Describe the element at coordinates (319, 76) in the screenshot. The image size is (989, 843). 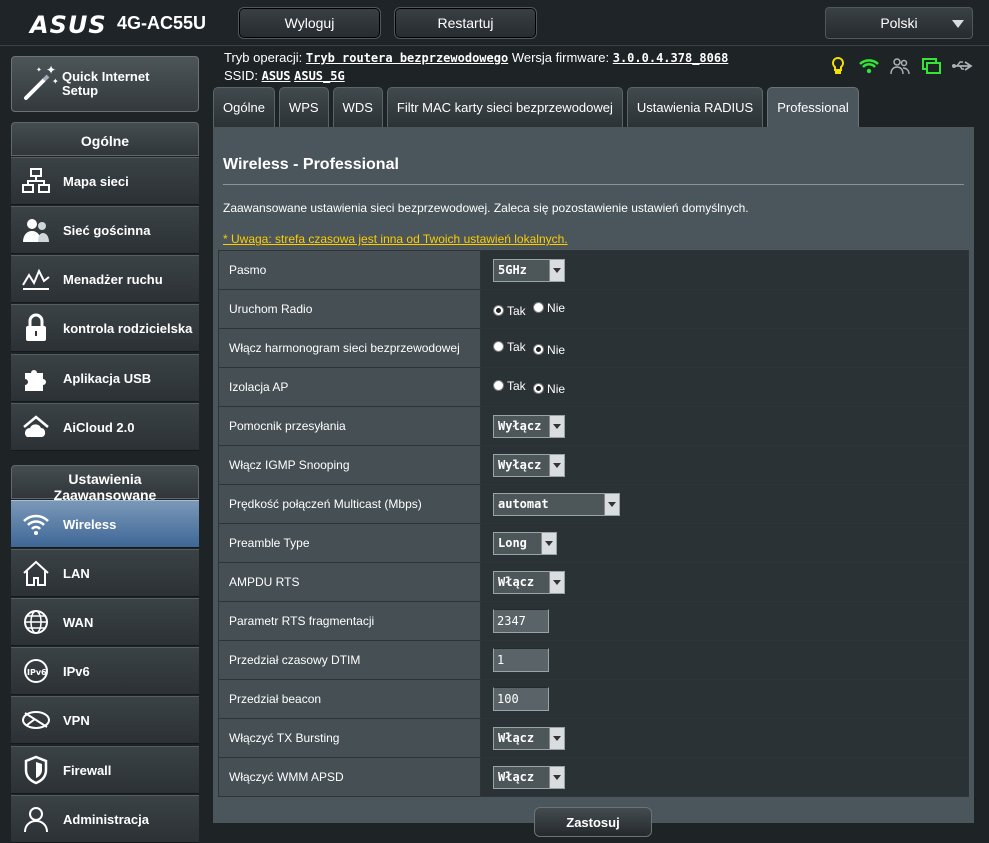
I see `ssid-value-2: ASUS_5G` at that location.